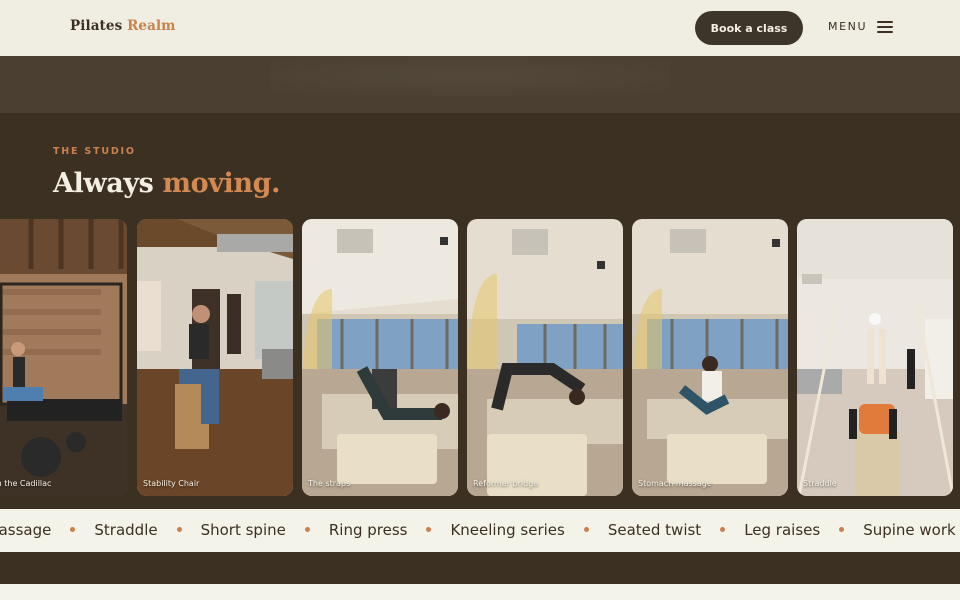 This screenshot has height=600, width=960. I want to click on photo-cadillac, so click(63, 357).